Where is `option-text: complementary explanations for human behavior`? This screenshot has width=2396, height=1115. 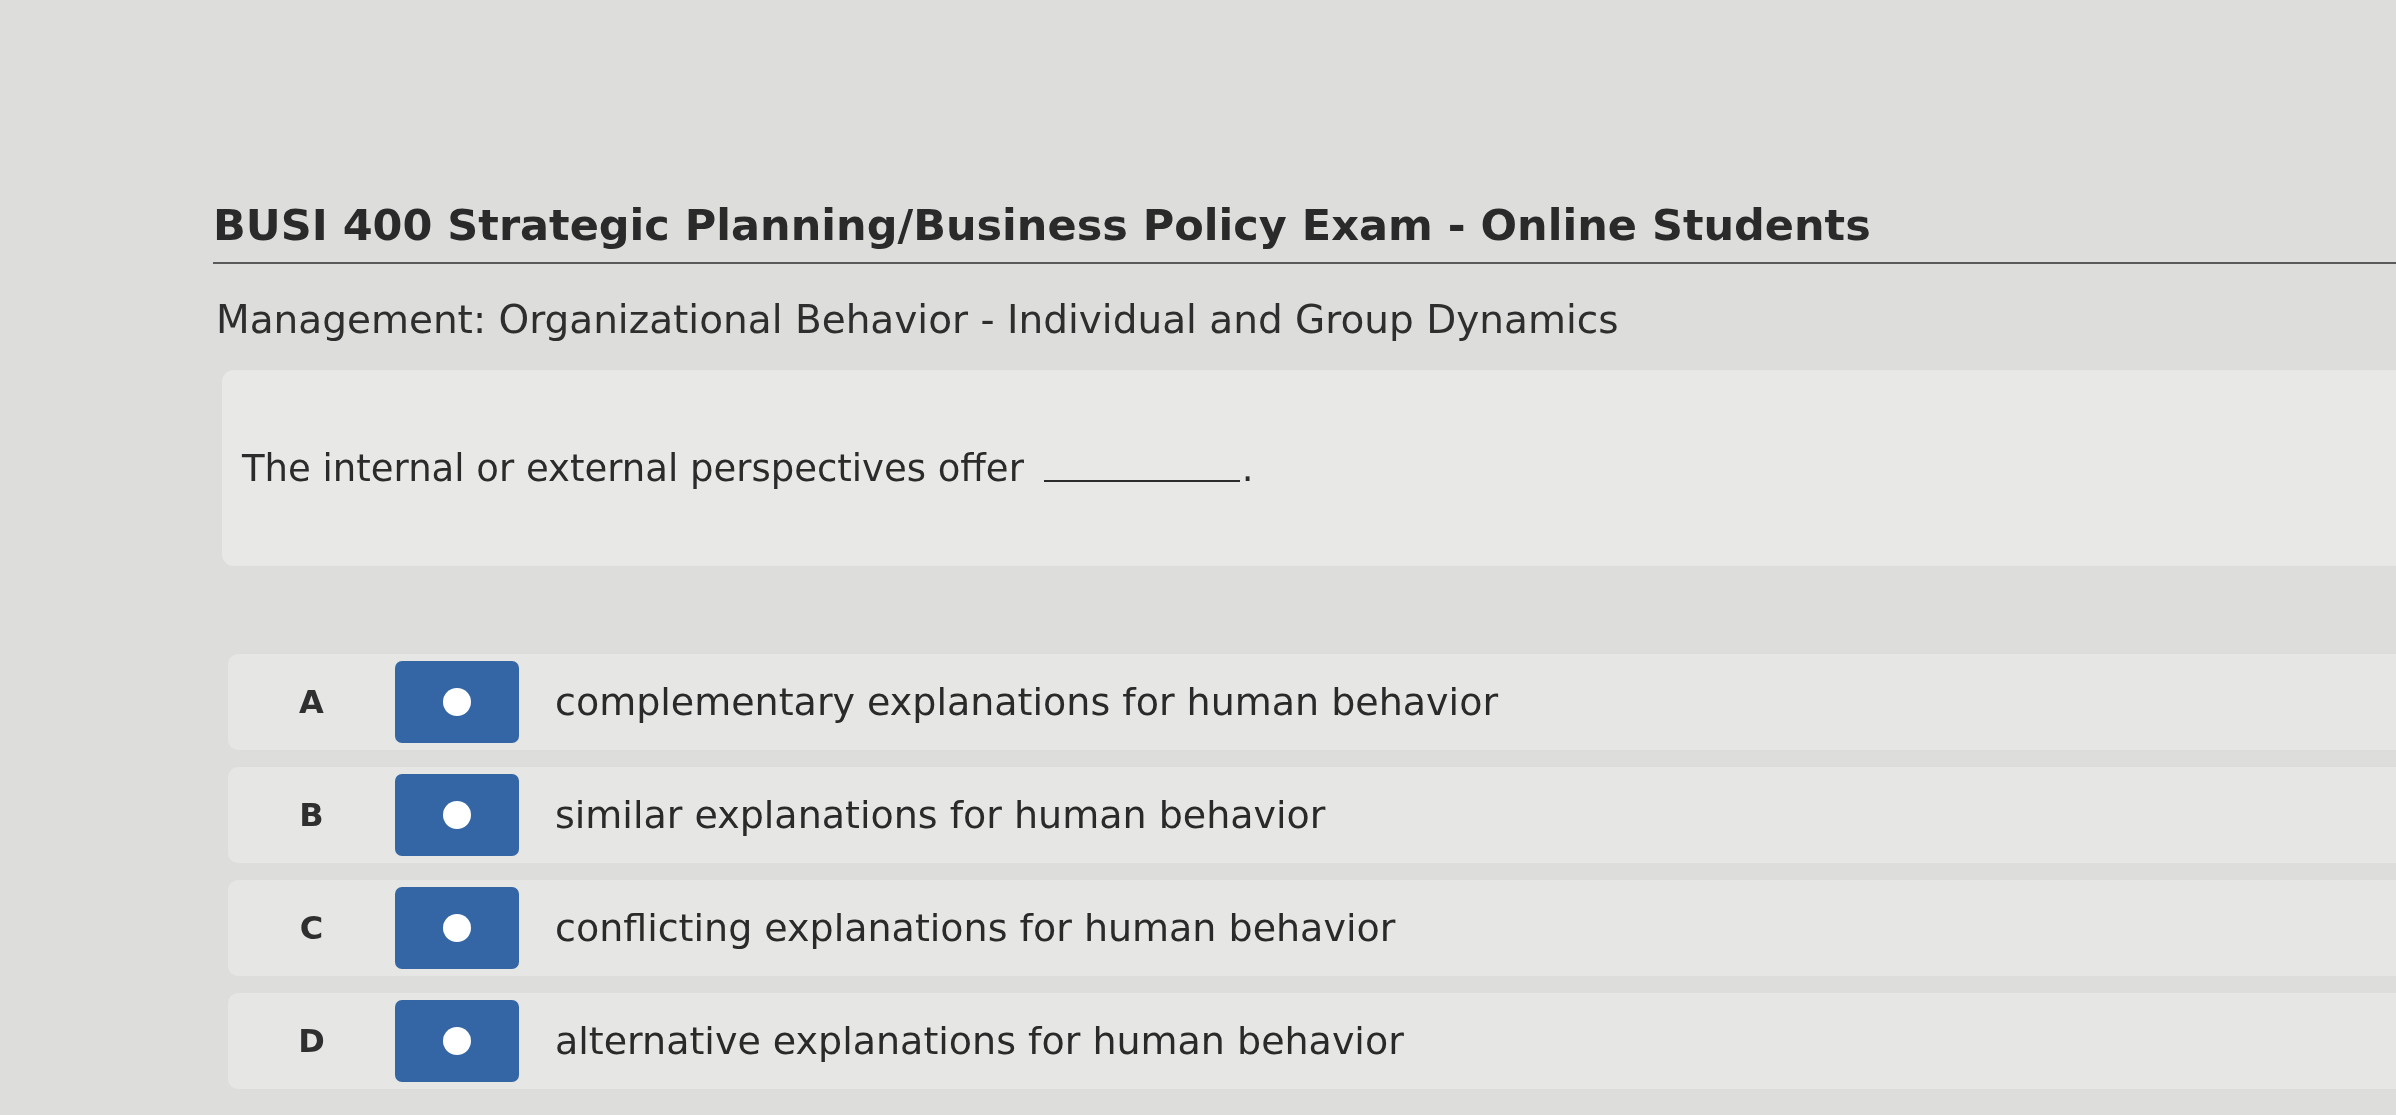 option-text: complementary explanations for human behavior is located at coordinates (1027, 702).